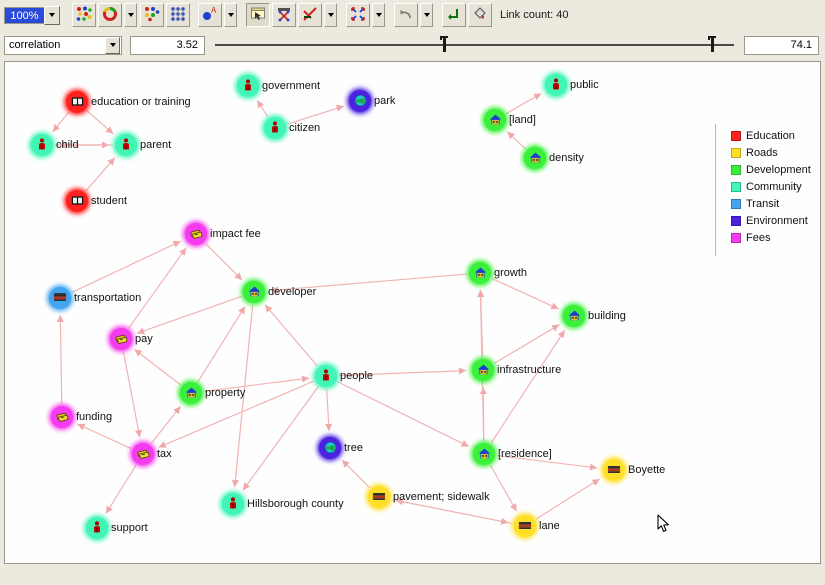 Image resolution: width=825 pixels, height=585 pixels. Describe the element at coordinates (379, 497) in the screenshot. I see `graph-node-pavement` at that location.